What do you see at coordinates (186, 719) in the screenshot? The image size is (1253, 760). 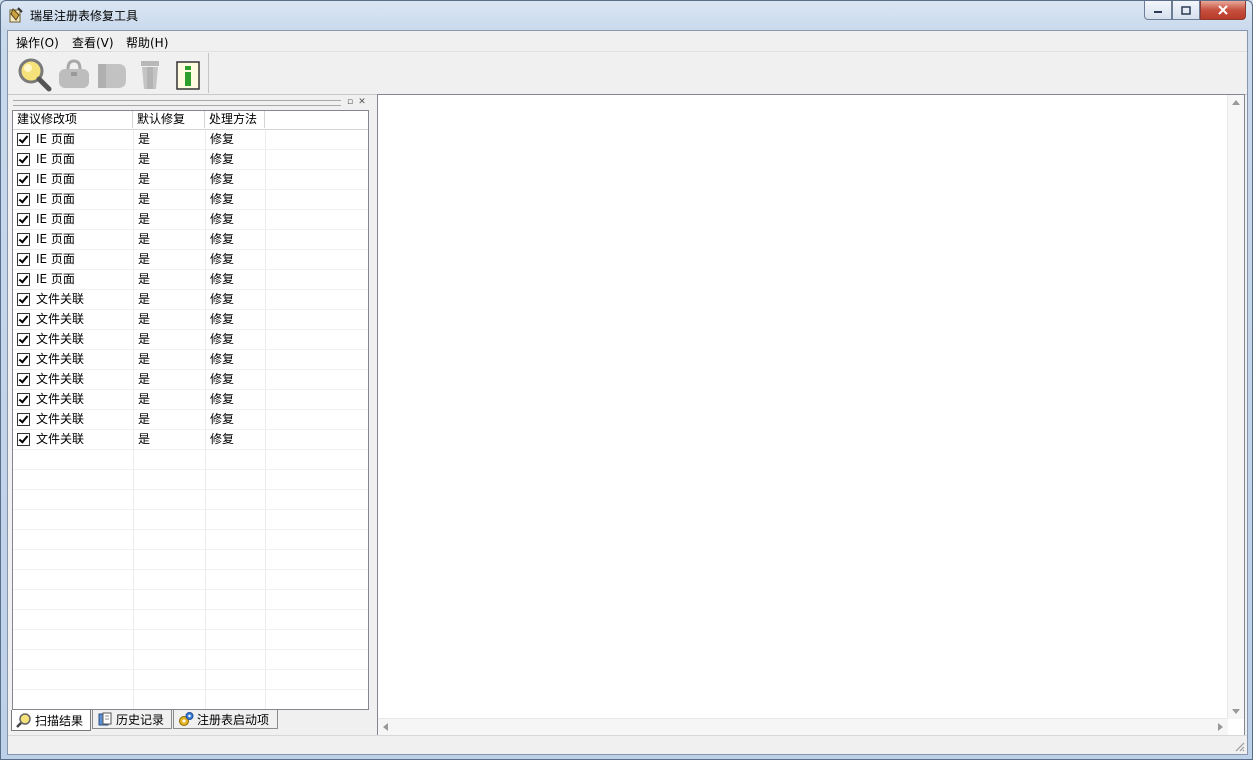 I see `gears-icon` at bounding box center [186, 719].